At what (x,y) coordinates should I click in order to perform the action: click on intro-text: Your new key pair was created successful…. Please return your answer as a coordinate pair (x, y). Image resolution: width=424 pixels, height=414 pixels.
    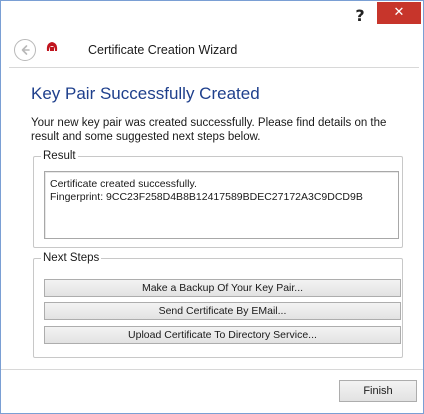
    Looking at the image, I should click on (209, 130).